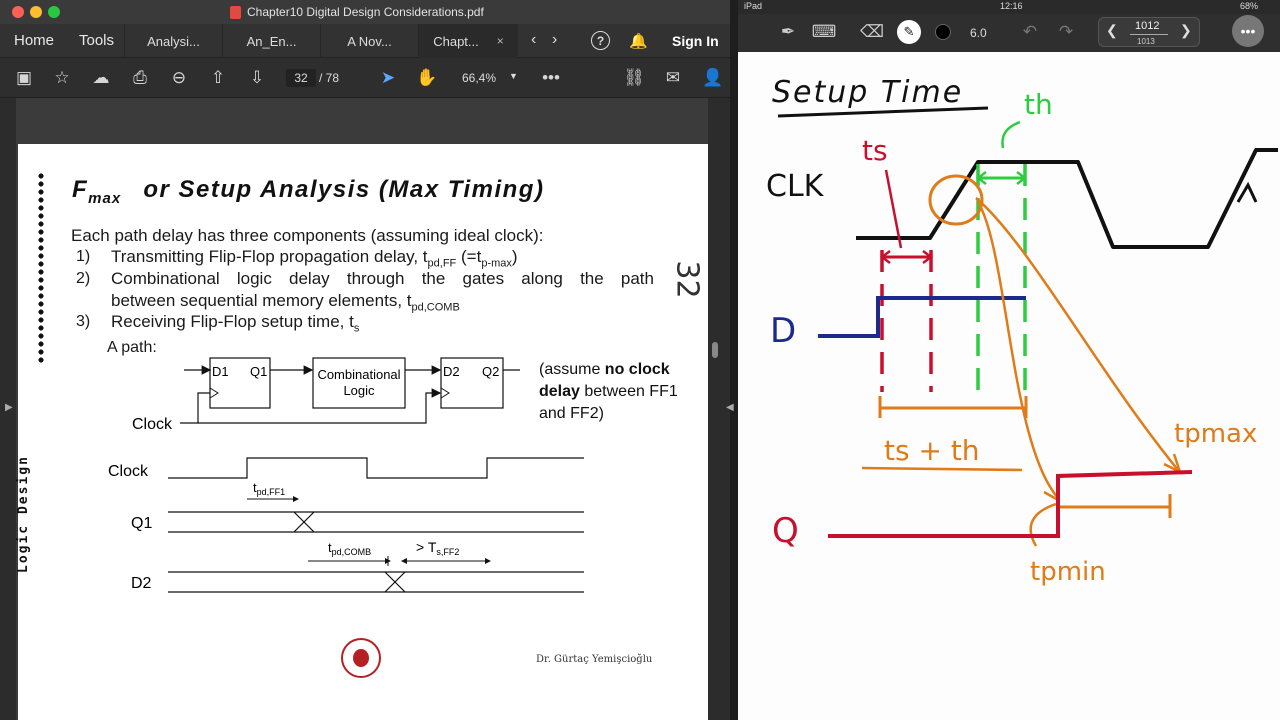 This screenshot has width=1280, height=720. Describe the element at coordinates (1147, 26) in the screenshot. I see `note-page-current: 1012` at that location.